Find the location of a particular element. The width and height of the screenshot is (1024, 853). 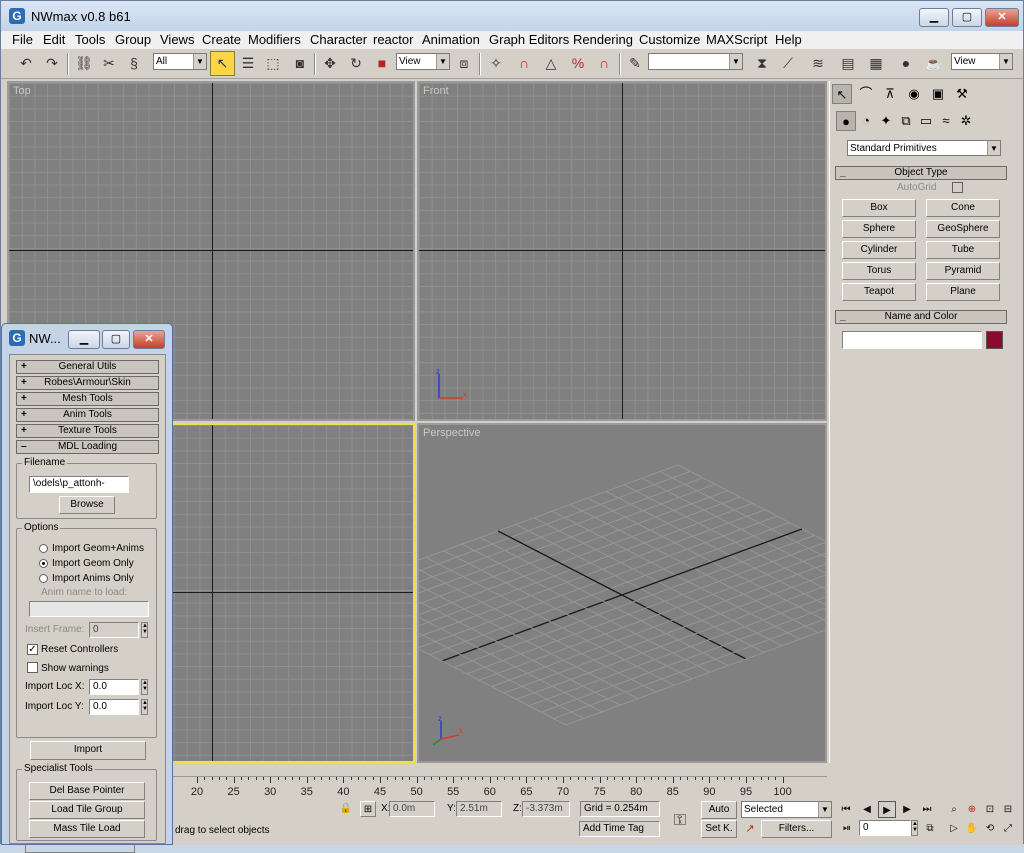

browse-button: Browse is located at coordinates (87, 505).